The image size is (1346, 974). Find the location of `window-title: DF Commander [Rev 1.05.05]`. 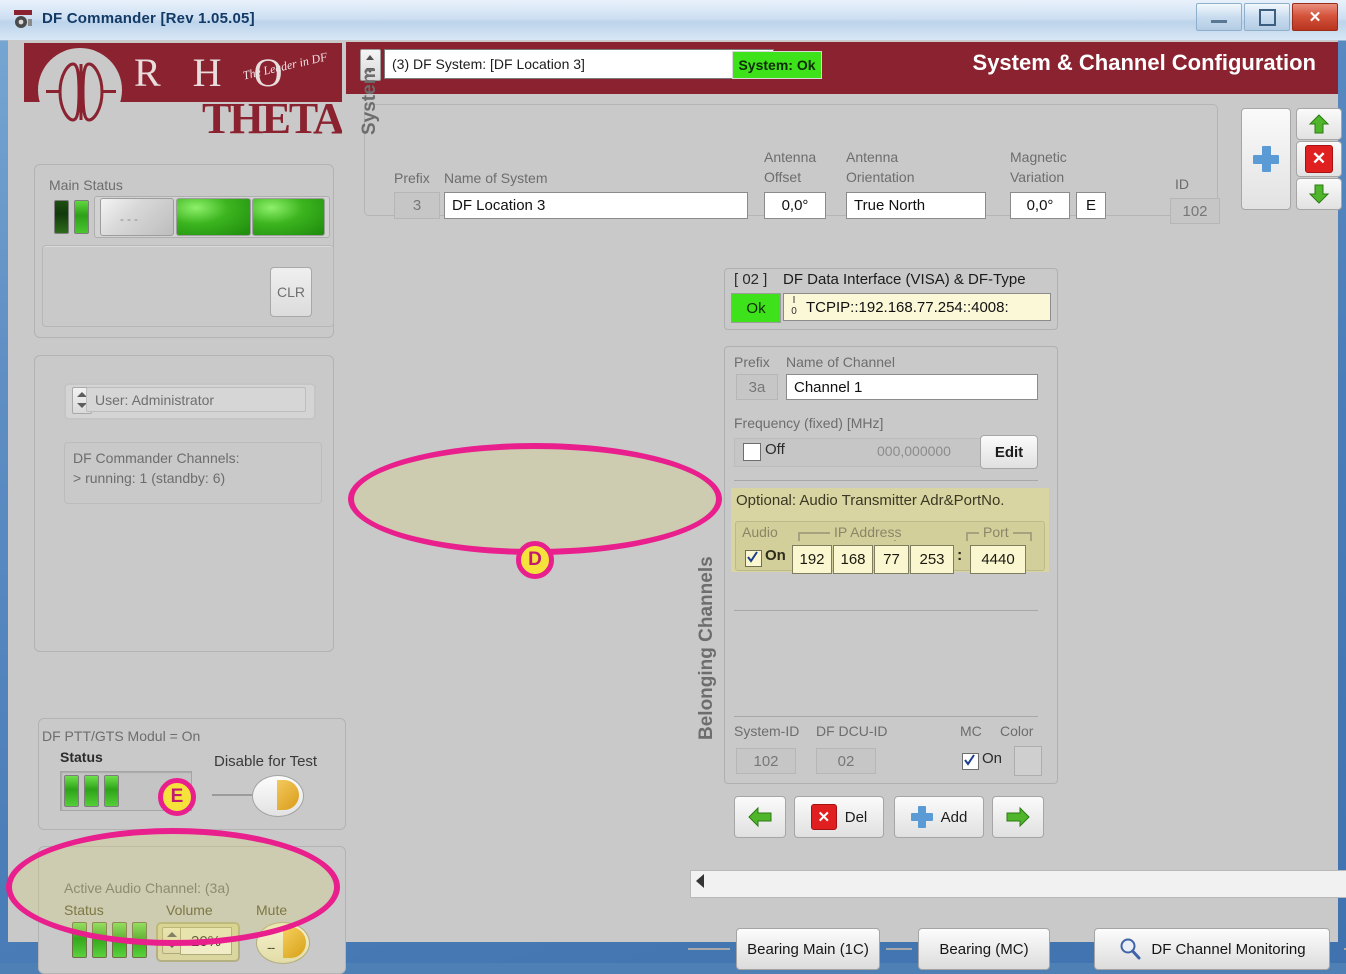

window-title: DF Commander [Rev 1.05.05] is located at coordinates (148, 18).